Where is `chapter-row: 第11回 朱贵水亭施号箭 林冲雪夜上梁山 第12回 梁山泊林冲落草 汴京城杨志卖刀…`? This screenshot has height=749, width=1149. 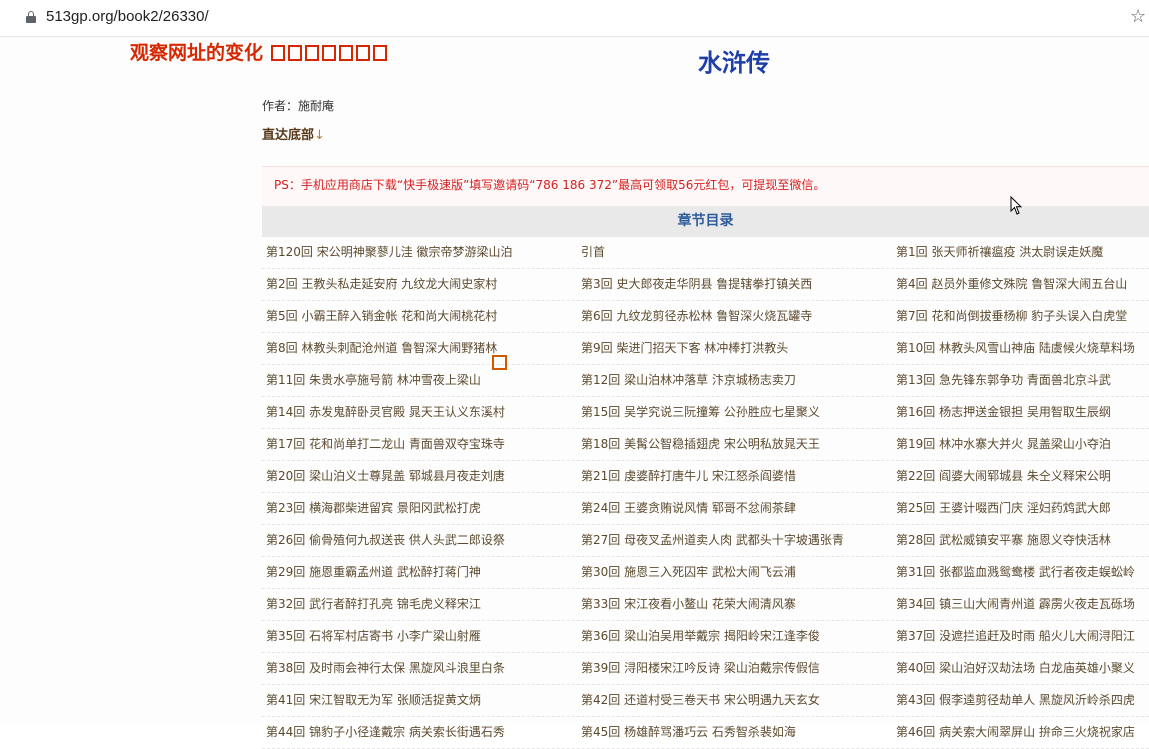
chapter-row: 第11回 朱贵水亭施号箭 林冲雪夜上梁山 第12回 梁山泊林冲落草 汴京城杨志卖刀… is located at coordinates (705, 381).